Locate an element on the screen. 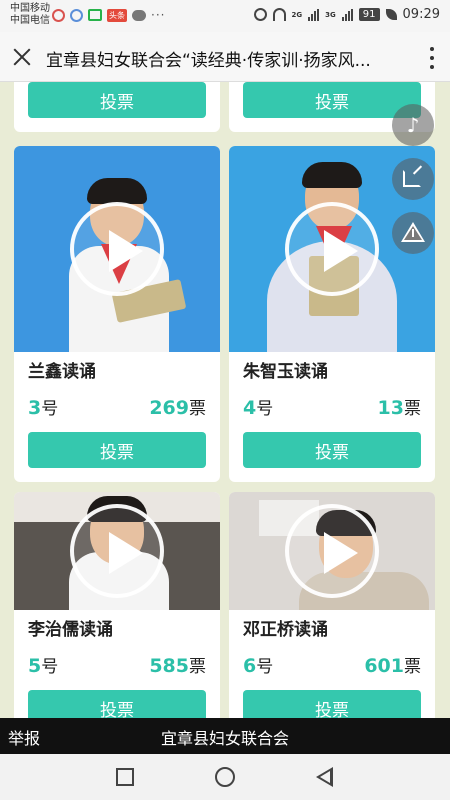 This screenshot has width=450, height=800. home-icon is located at coordinates (225, 777).